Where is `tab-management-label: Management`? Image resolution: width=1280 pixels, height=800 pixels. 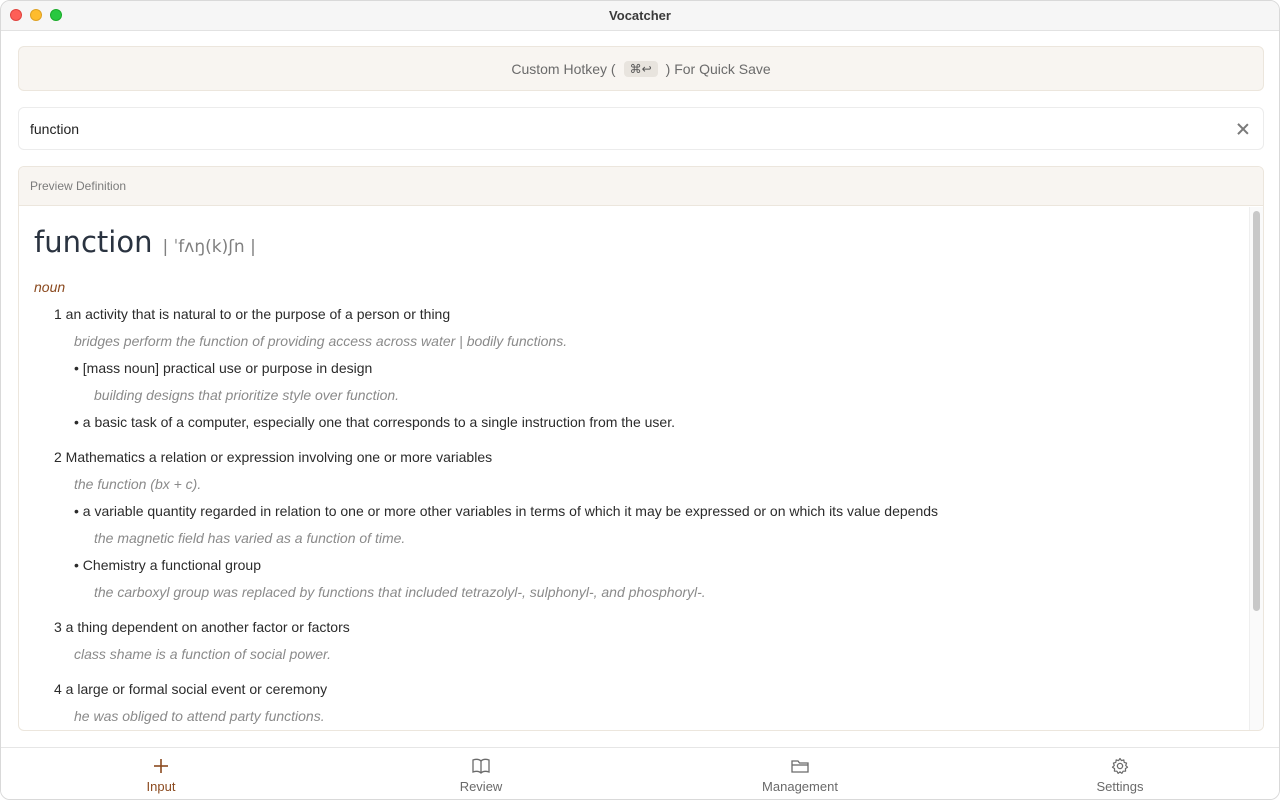 tab-management-label: Management is located at coordinates (800, 786).